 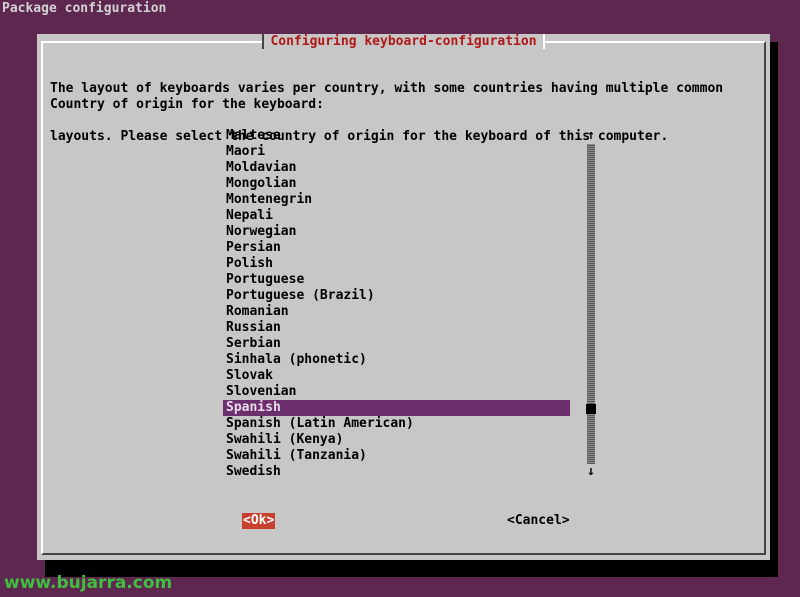 I want to click on list-item: Serbian, so click(x=396, y=344).